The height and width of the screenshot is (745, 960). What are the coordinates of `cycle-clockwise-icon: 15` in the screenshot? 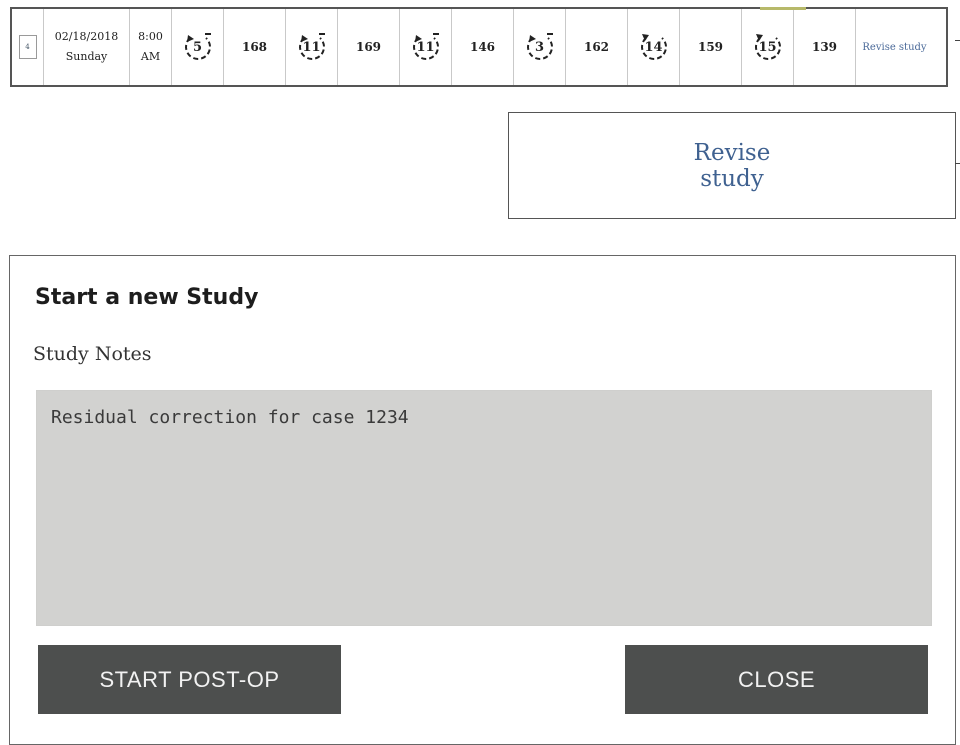 It's located at (768, 47).